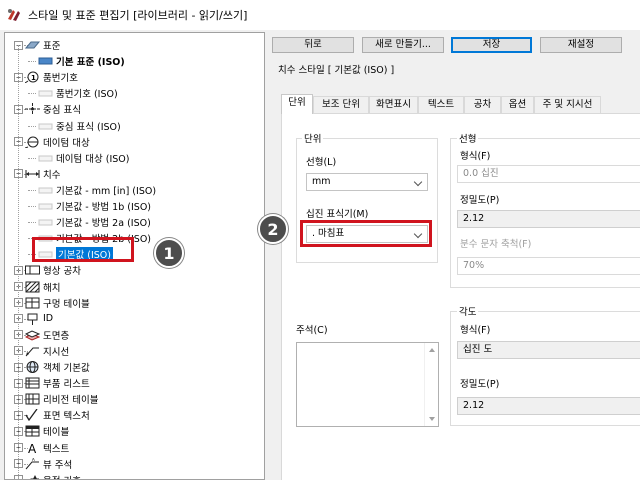 The width and height of the screenshot is (640, 480). What do you see at coordinates (468, 311) in the screenshot?
I see `angular-group-label: 각도` at bounding box center [468, 311].